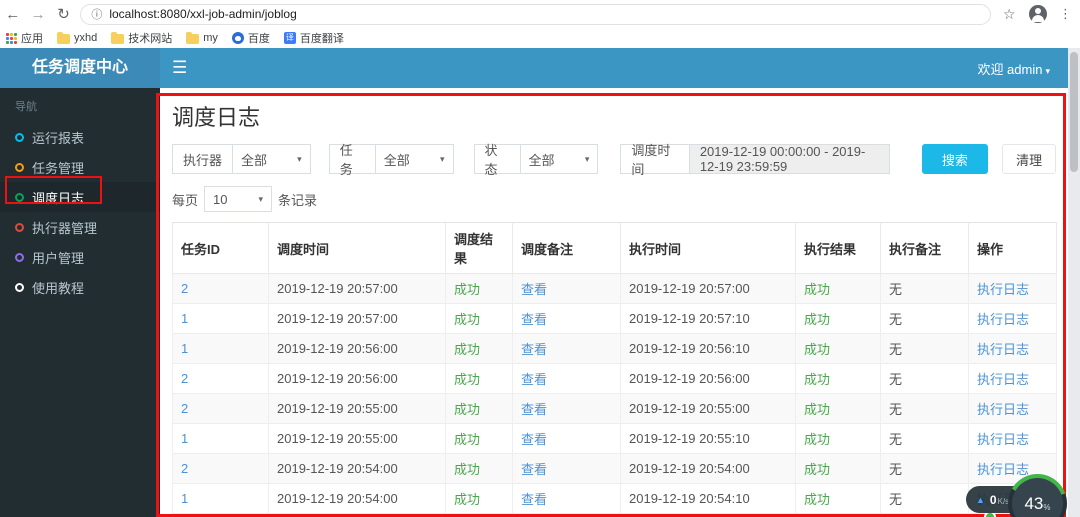 This screenshot has width=1080, height=517. Describe the element at coordinates (566, 248) in the screenshot. I see `column-header: 调度备注` at that location.